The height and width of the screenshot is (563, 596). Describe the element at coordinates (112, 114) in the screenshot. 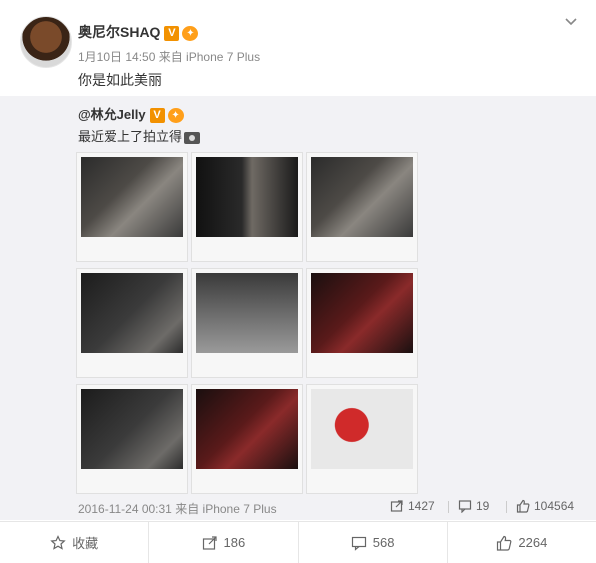

I see `repost-author-text: @林允Jelly` at that location.